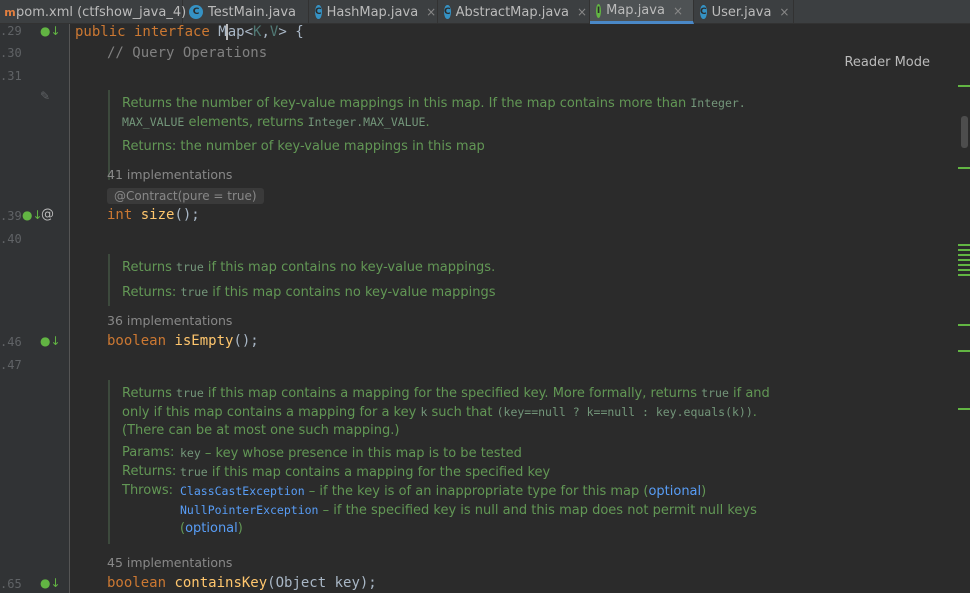 This screenshot has width=970, height=593. I want to click on tab-map-java: I Map.java ×, so click(642, 12).